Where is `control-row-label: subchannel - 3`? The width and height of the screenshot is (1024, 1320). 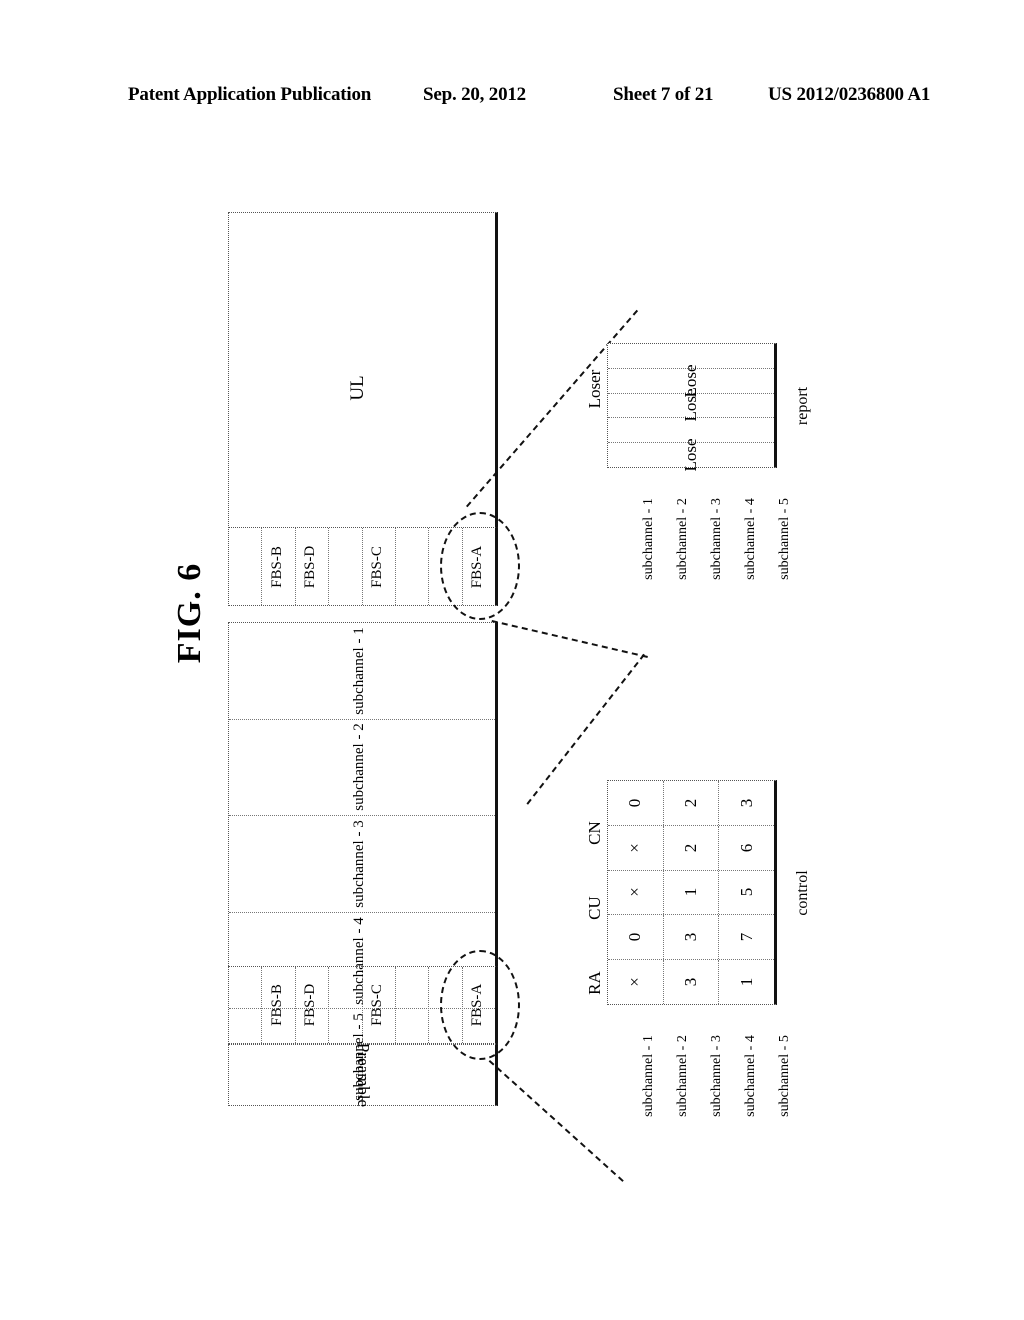
control-row-label: subchannel - 3 is located at coordinates (716, 1076).